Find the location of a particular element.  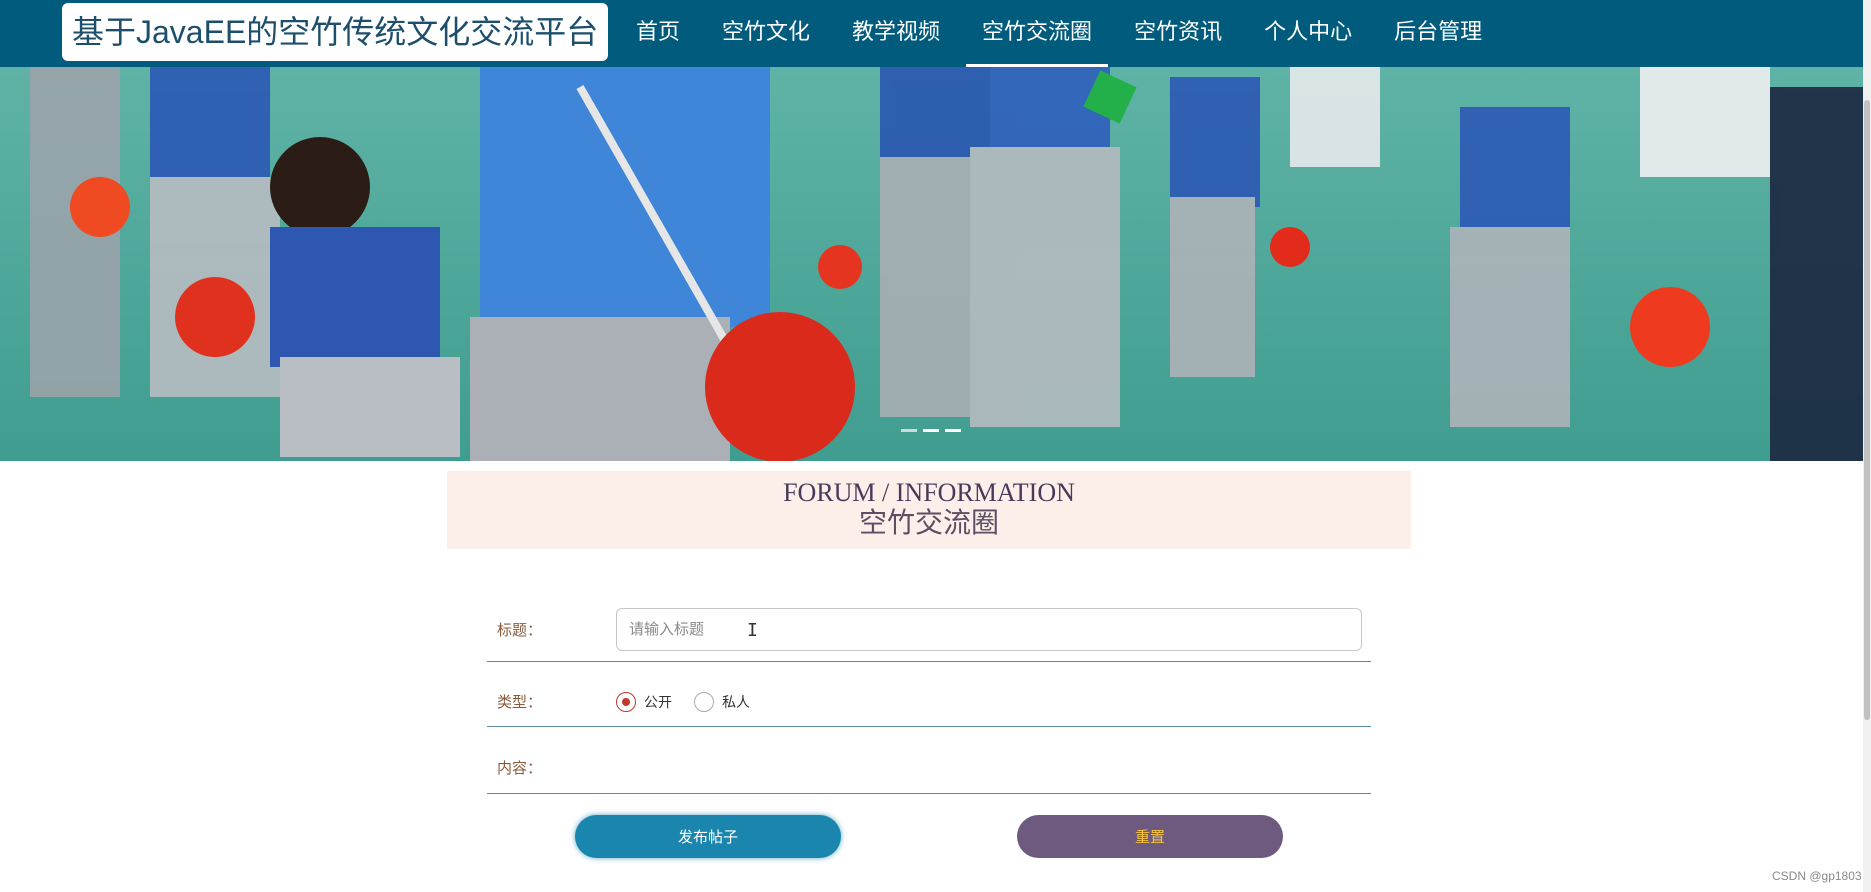

content-editor is located at coordinates (989, 760).